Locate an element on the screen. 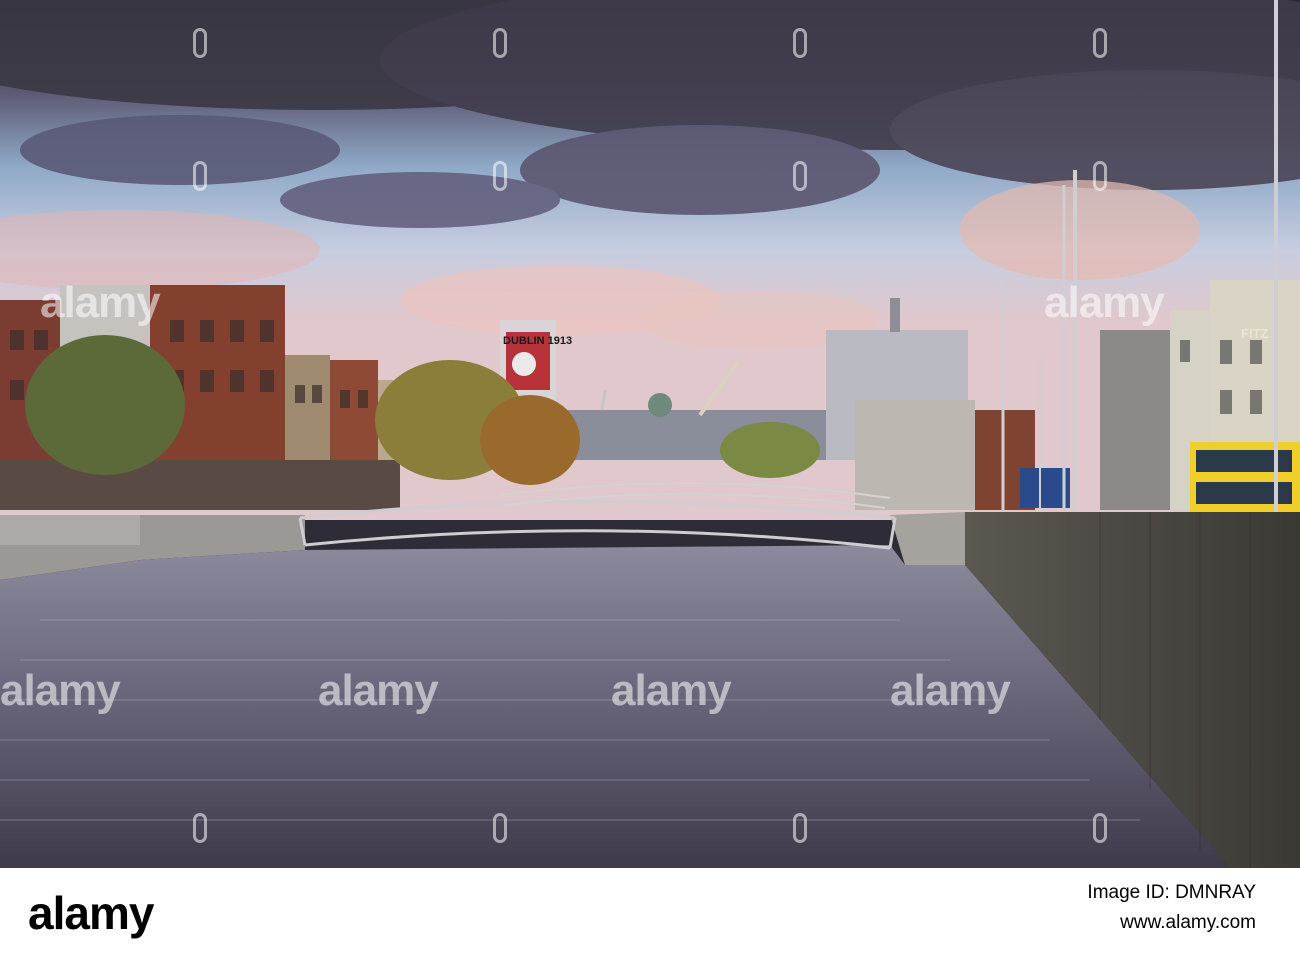 The image size is (1300, 956). right-quay-step is located at coordinates (927, 538).